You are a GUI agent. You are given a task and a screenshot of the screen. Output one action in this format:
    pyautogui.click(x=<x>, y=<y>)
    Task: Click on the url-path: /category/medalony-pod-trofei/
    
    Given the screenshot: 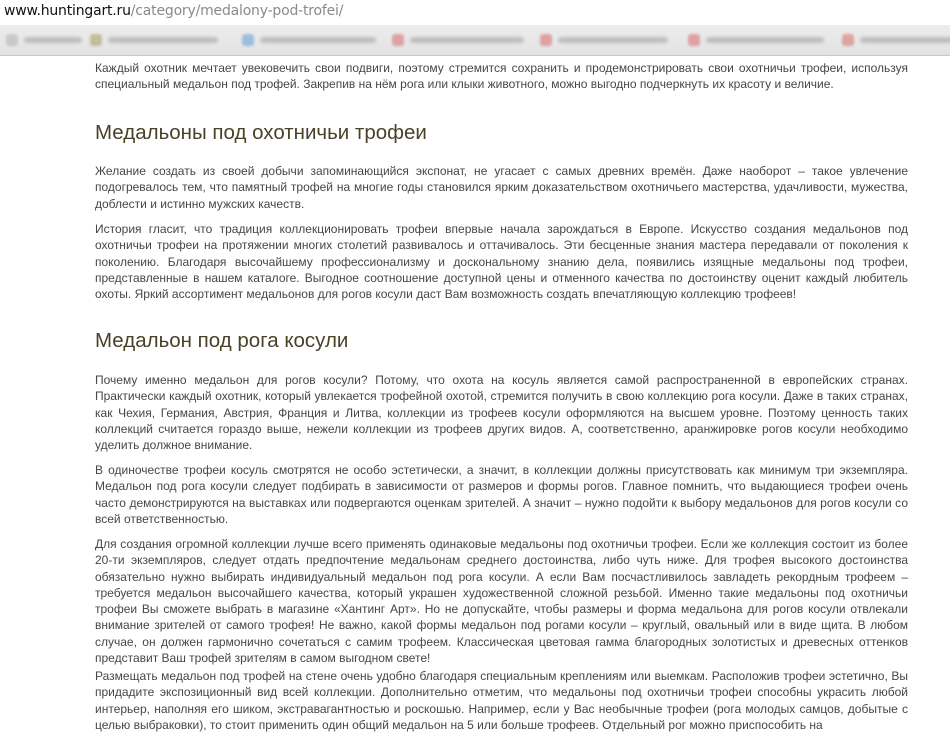 What is the action you would take?
    pyautogui.click(x=237, y=11)
    